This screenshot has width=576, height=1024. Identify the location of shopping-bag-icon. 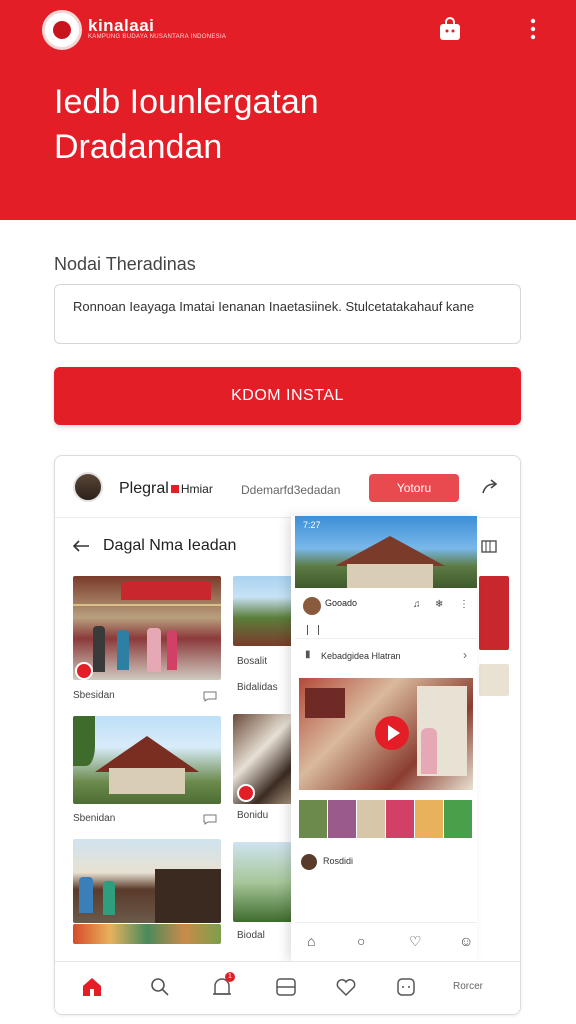
(450, 29).